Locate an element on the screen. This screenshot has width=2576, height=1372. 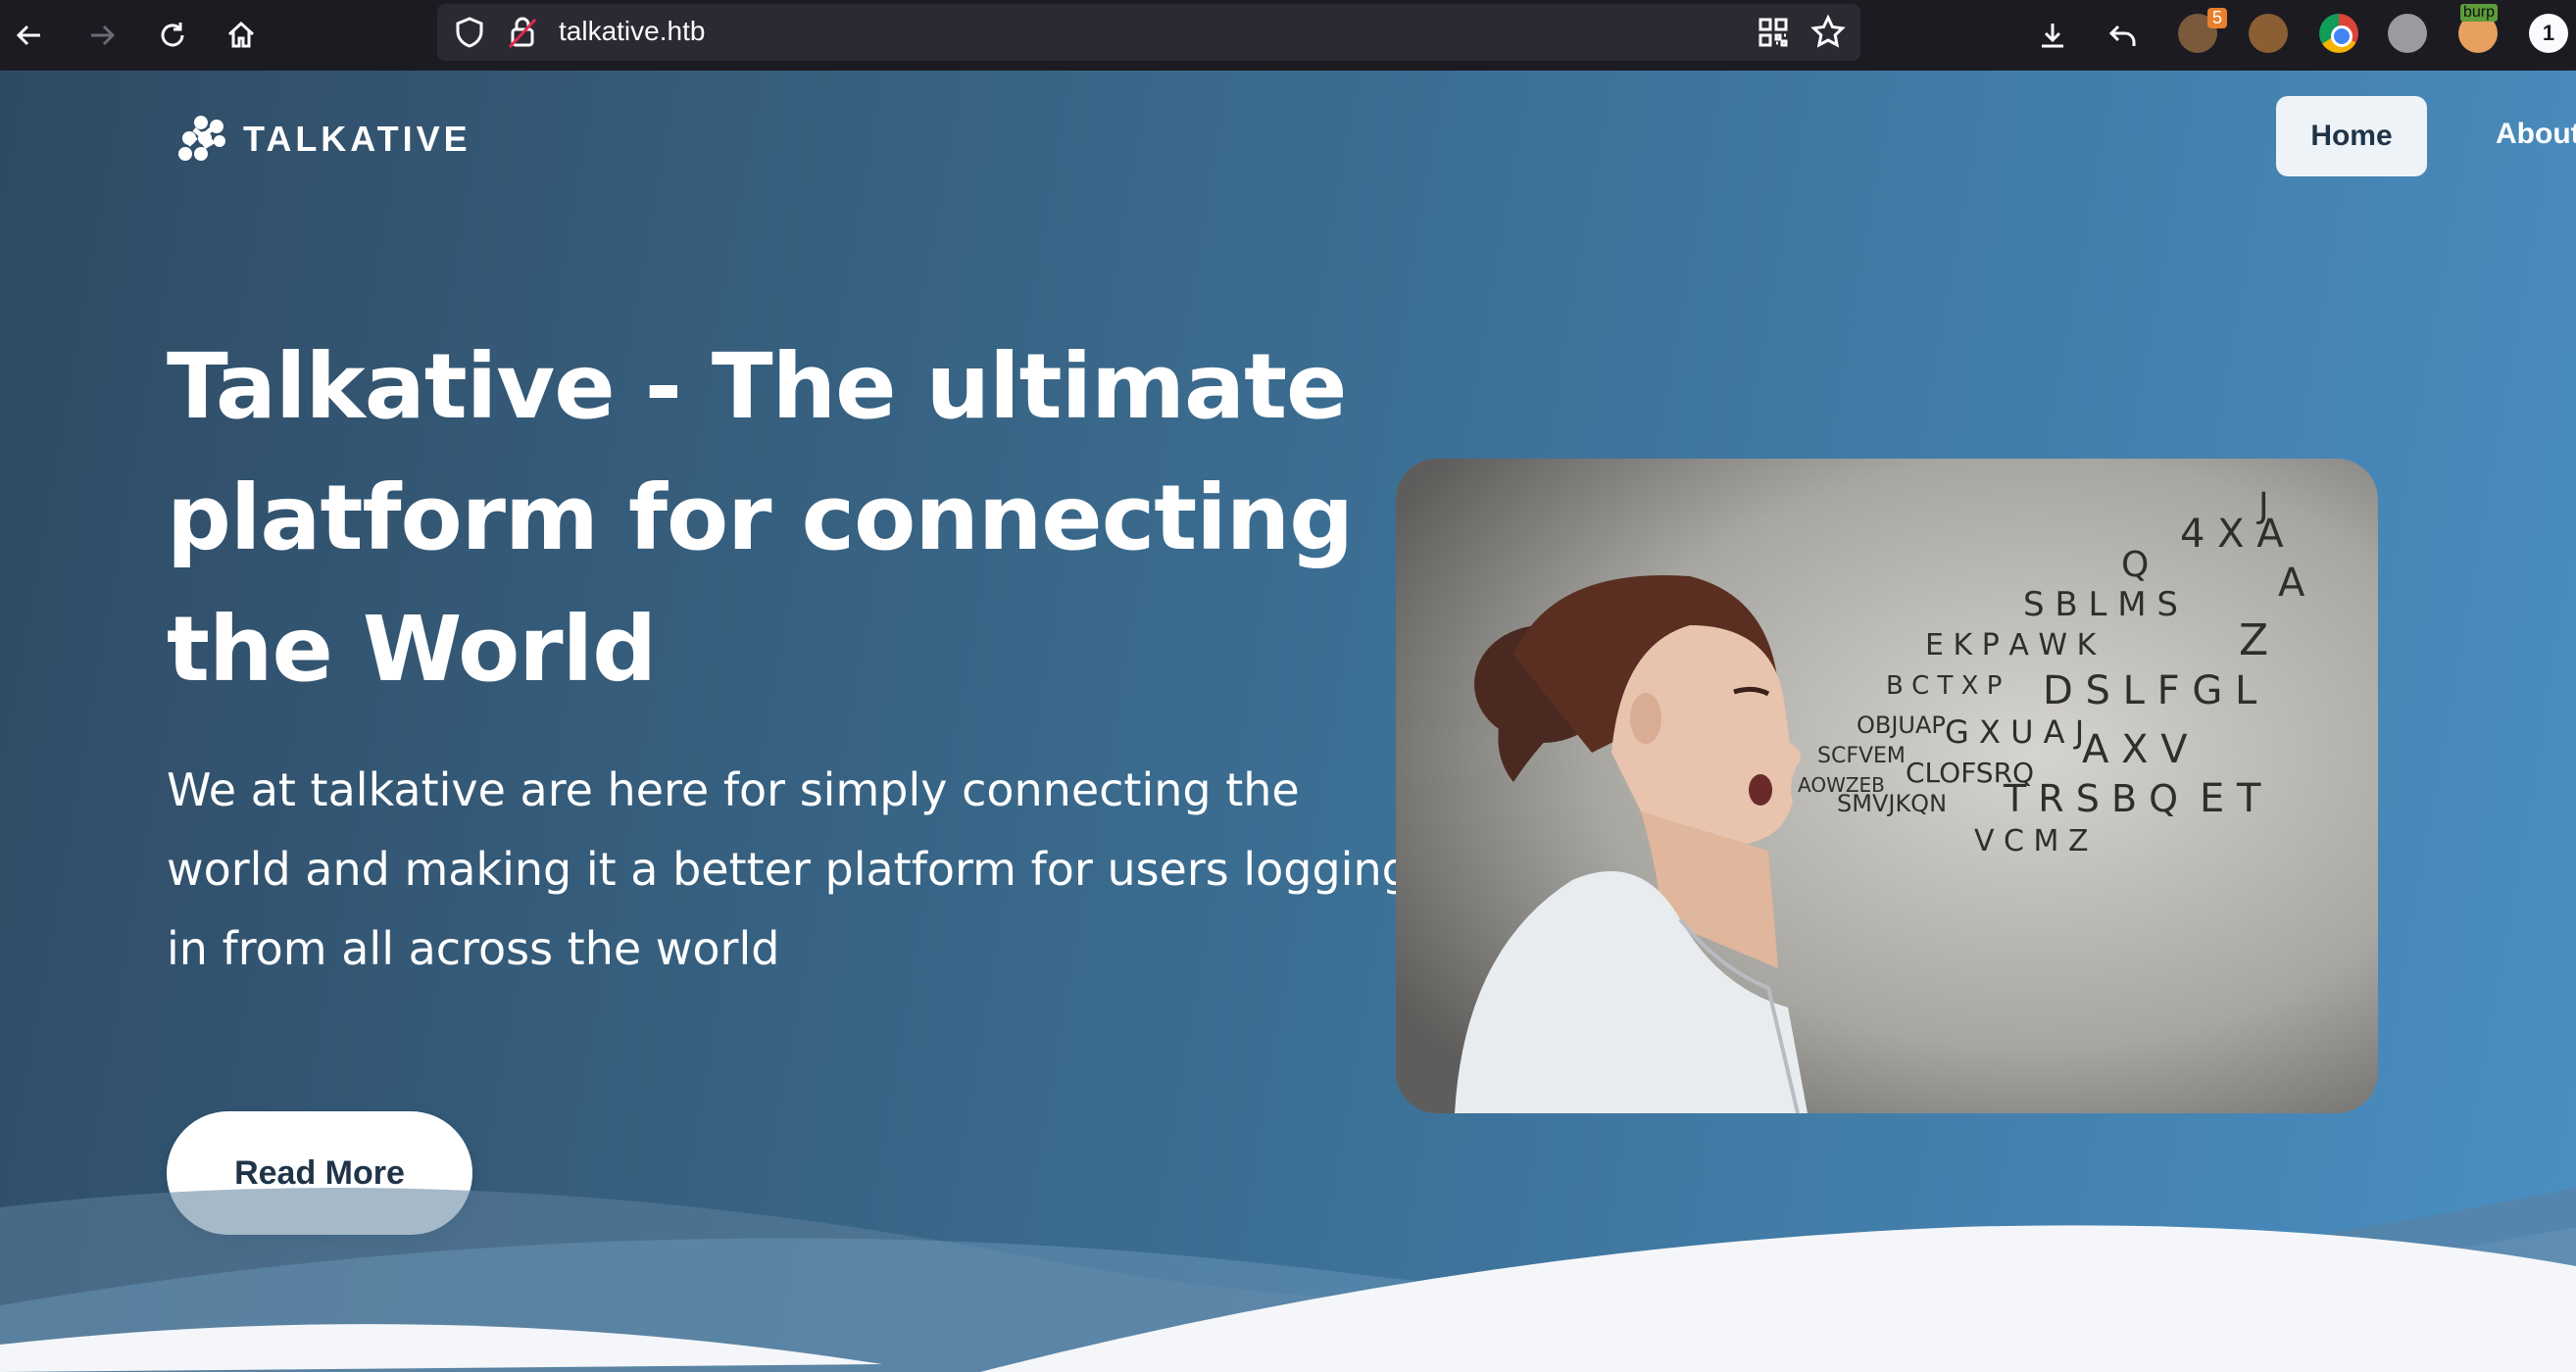
forward-arrow-icon is located at coordinates (101, 35).